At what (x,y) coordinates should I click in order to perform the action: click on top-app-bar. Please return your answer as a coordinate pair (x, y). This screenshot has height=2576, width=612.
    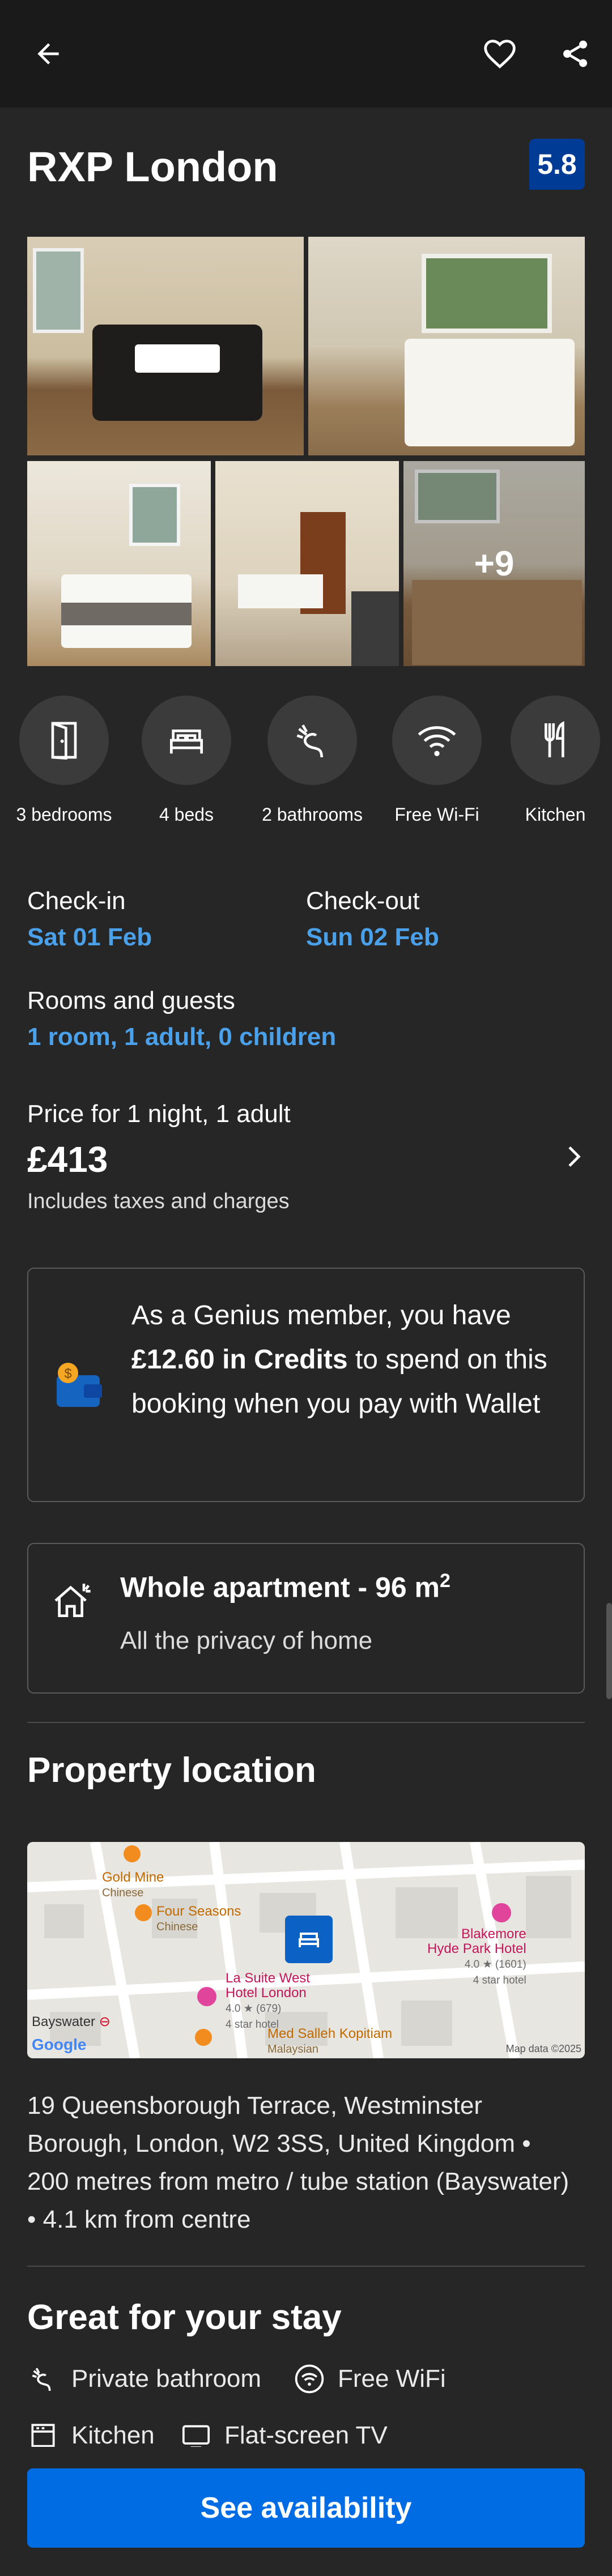
    Looking at the image, I should click on (306, 54).